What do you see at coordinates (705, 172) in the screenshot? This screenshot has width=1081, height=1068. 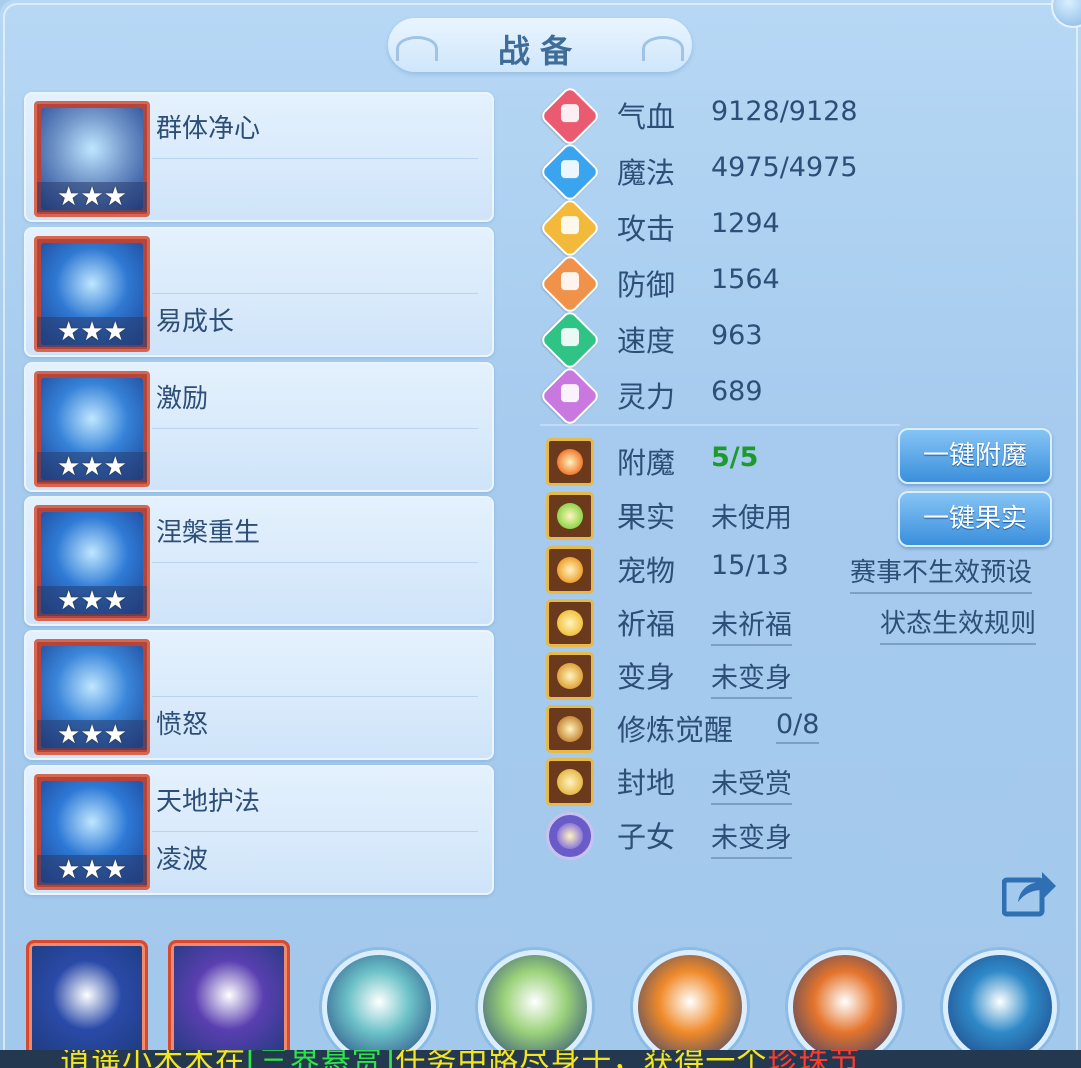 I see `stat-row: 魔法 4975/4975` at bounding box center [705, 172].